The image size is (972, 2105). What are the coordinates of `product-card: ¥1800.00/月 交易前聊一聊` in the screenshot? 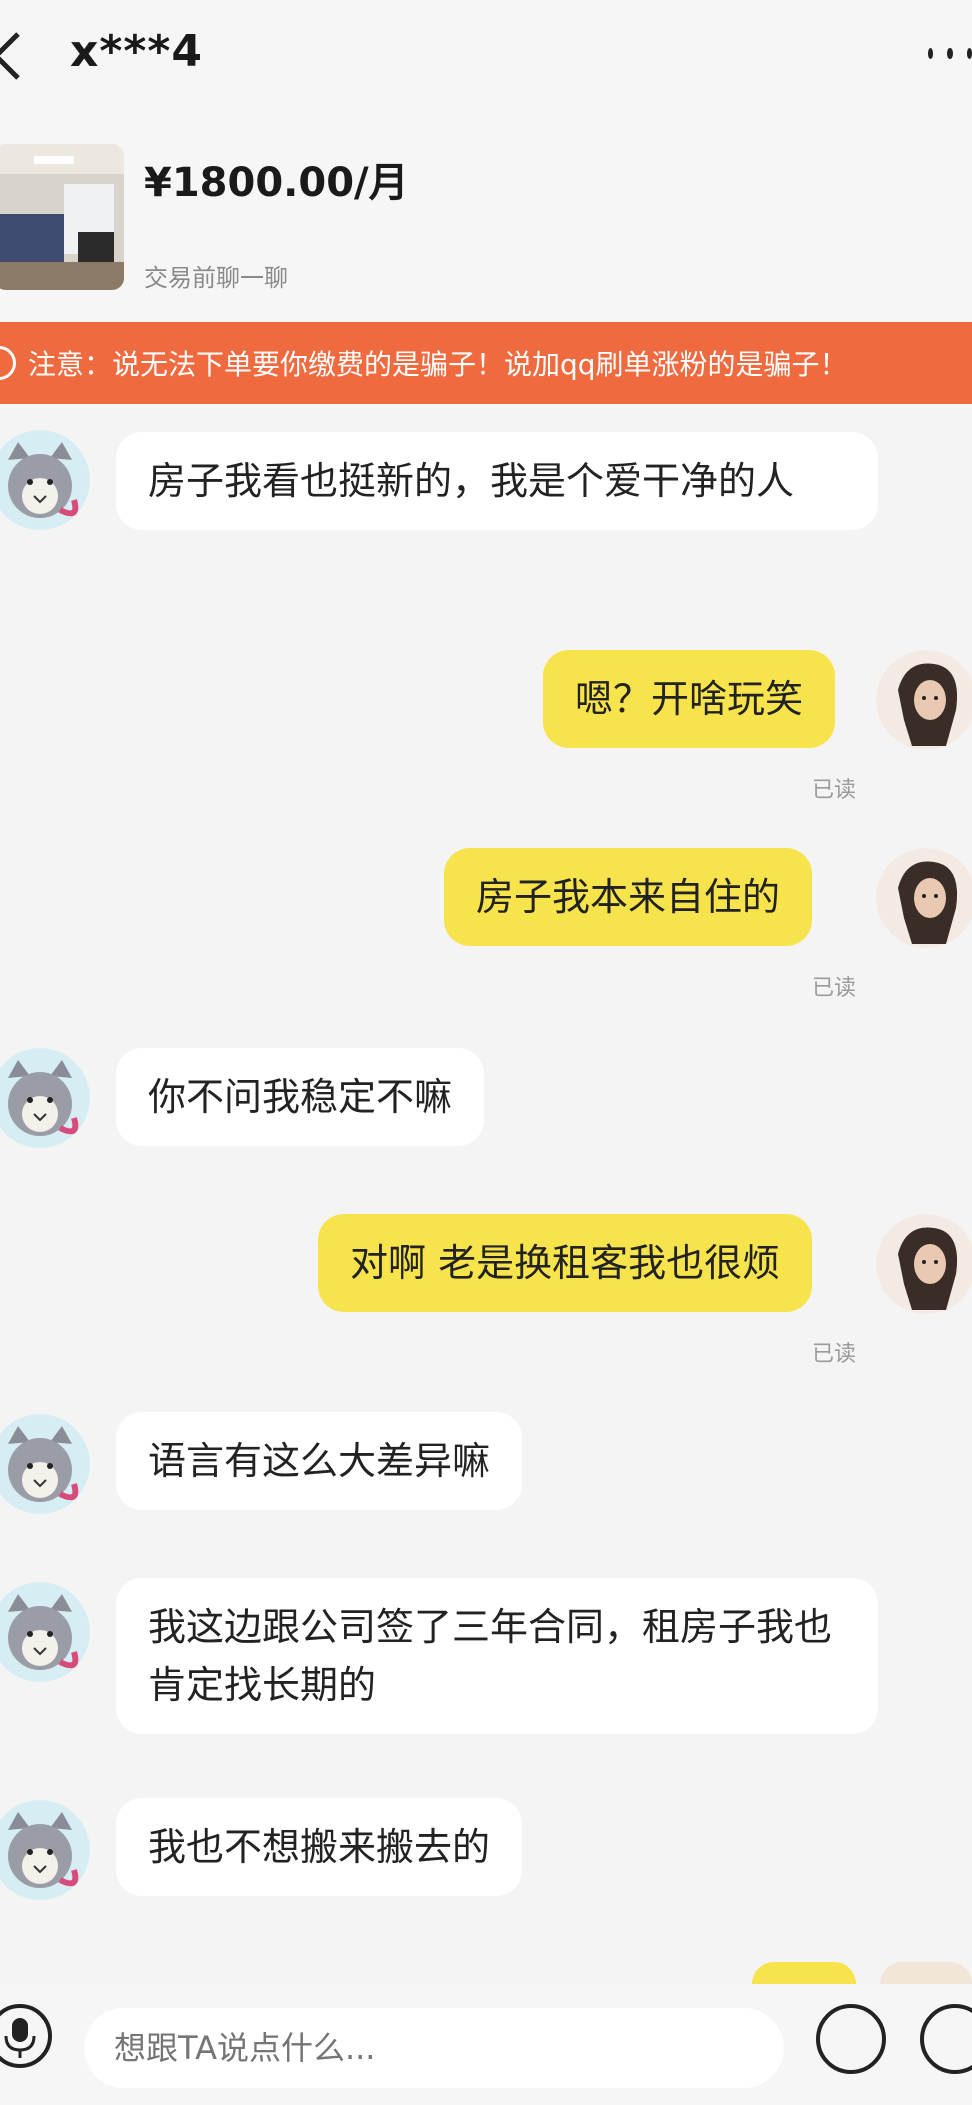 It's located at (486, 217).